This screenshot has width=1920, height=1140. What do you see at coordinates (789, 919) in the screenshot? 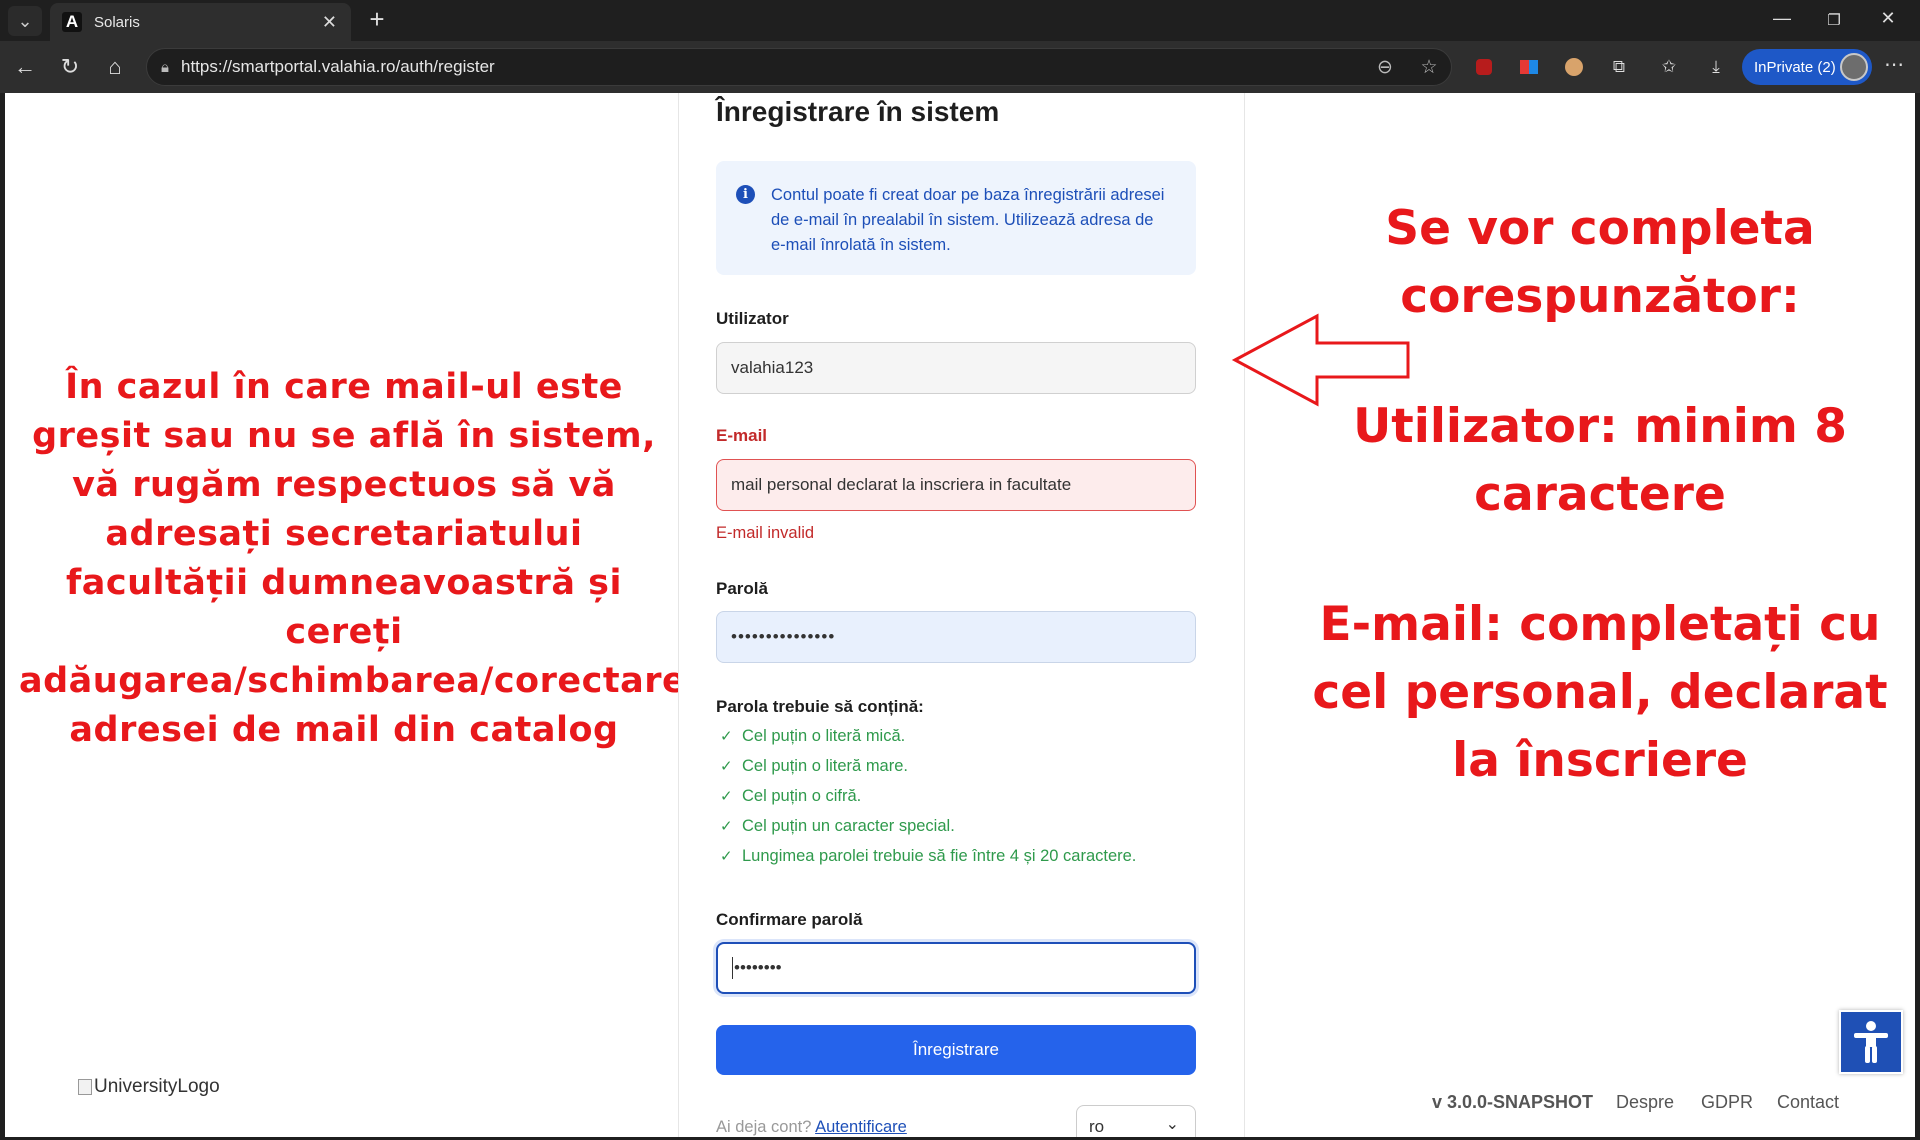
I see `confirm-password-label: Confirmare parolă` at bounding box center [789, 919].